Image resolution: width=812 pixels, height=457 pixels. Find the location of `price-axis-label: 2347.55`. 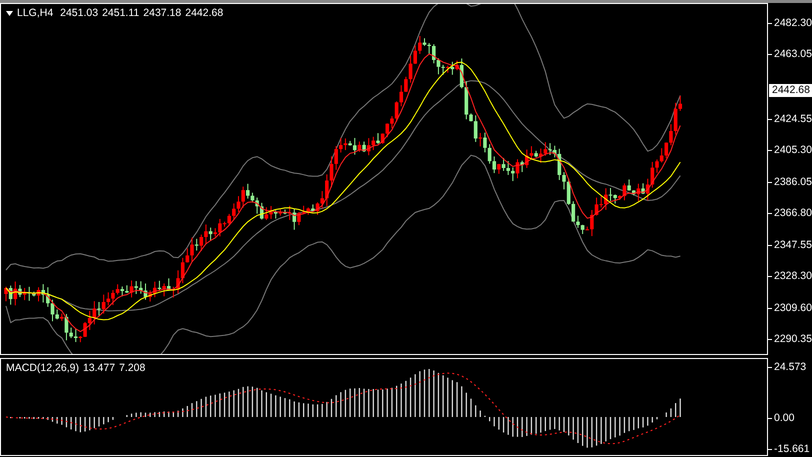

price-axis-label: 2347.55 is located at coordinates (790, 244).